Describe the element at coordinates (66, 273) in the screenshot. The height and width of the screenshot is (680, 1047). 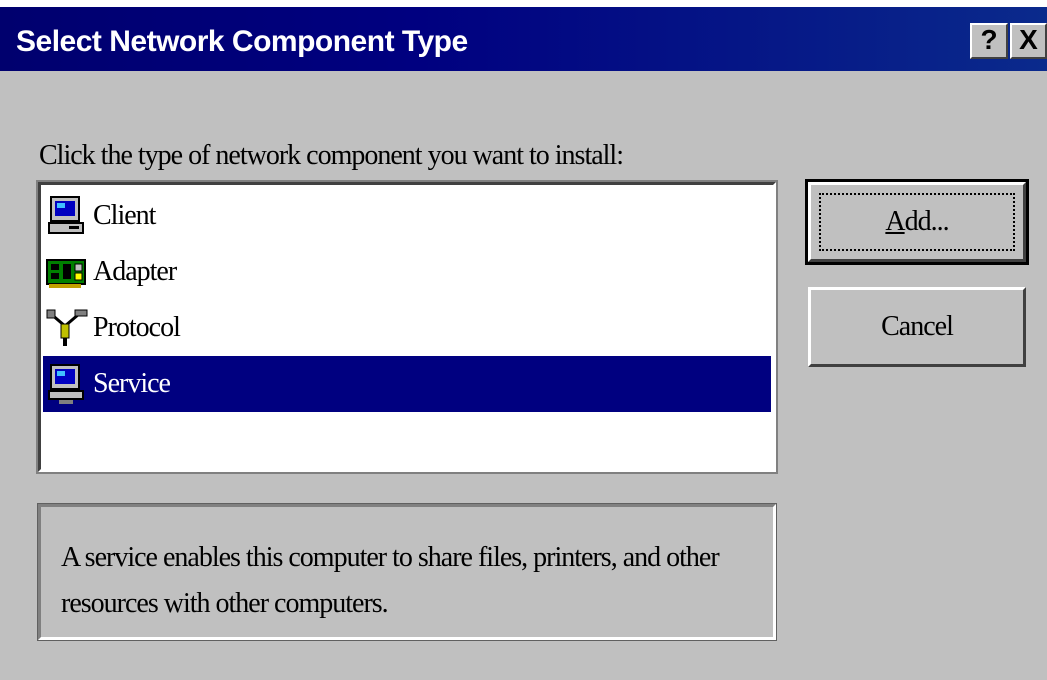
I see `network-adapter-icon` at that location.